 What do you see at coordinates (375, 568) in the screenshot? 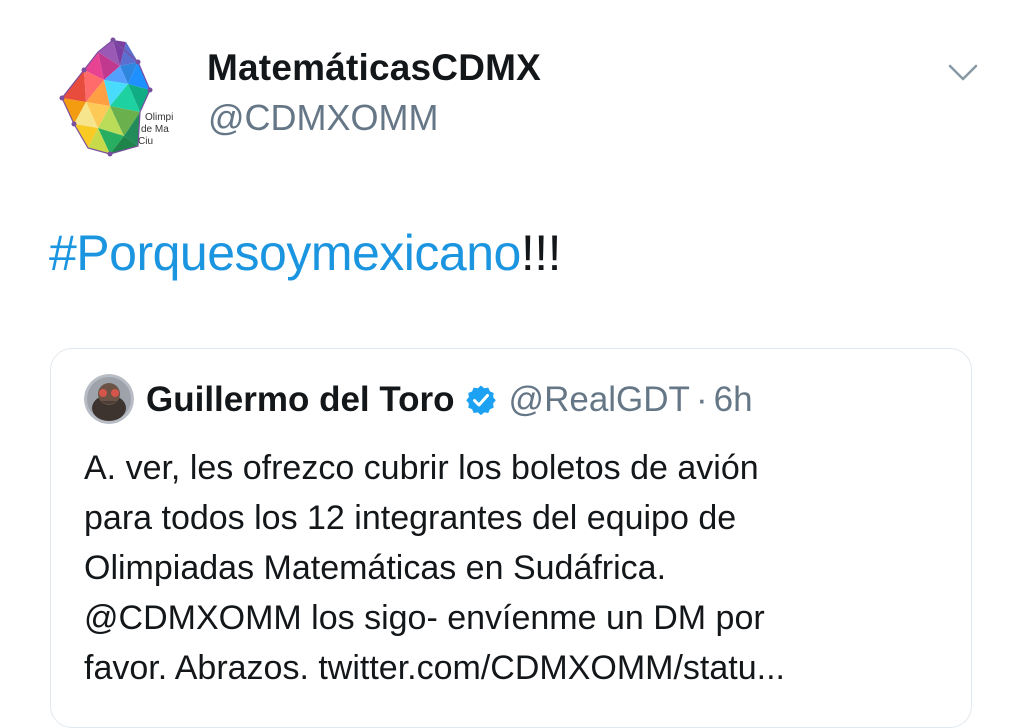
I see `quoted-body-line-3: Olimpiadas Matemáticas en Sudáfrica.` at bounding box center [375, 568].